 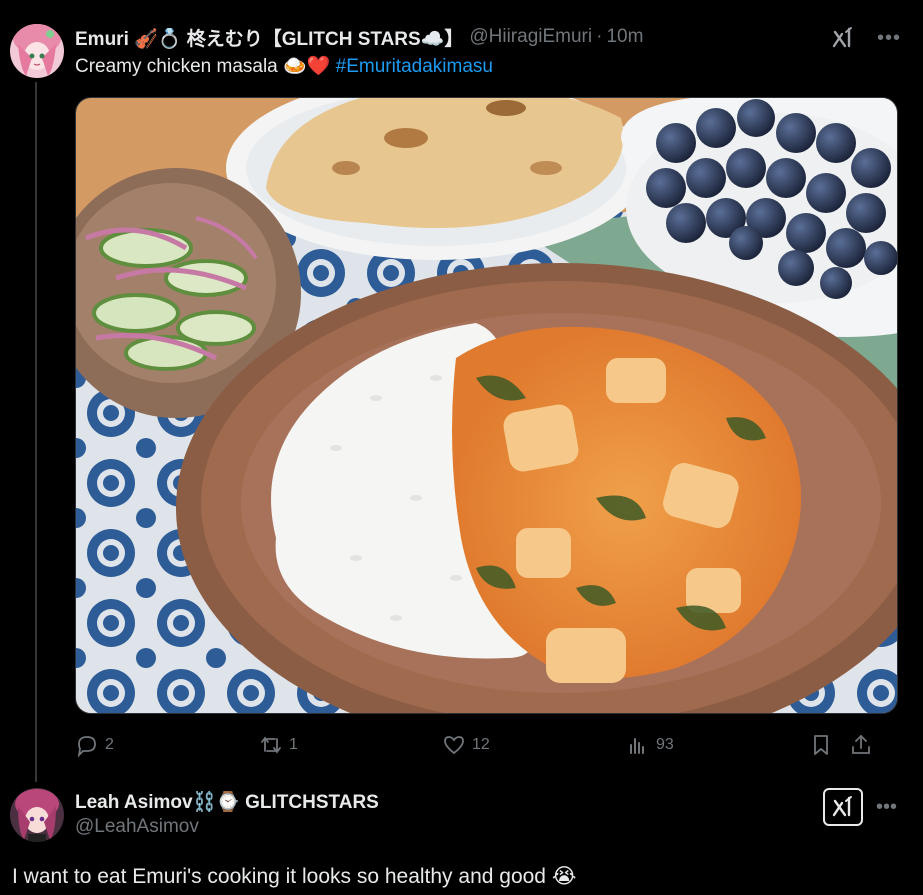 What do you see at coordinates (36, 432) in the screenshot?
I see `thread-line` at bounding box center [36, 432].